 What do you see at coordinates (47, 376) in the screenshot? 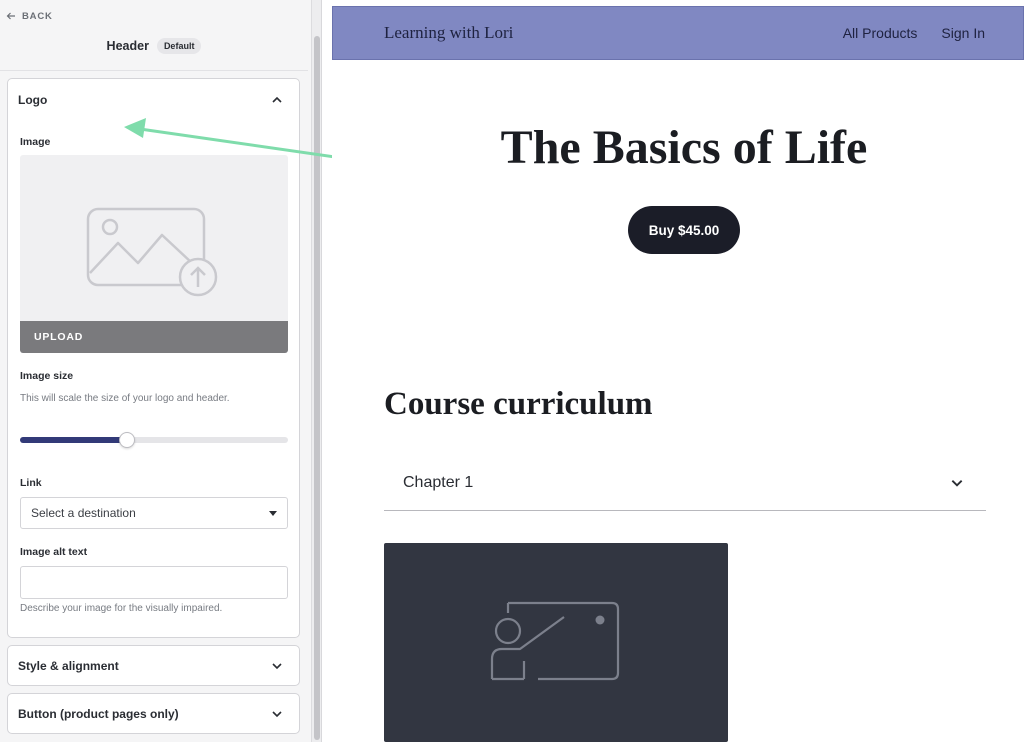
I see `image-size-label: Image size` at bounding box center [47, 376].